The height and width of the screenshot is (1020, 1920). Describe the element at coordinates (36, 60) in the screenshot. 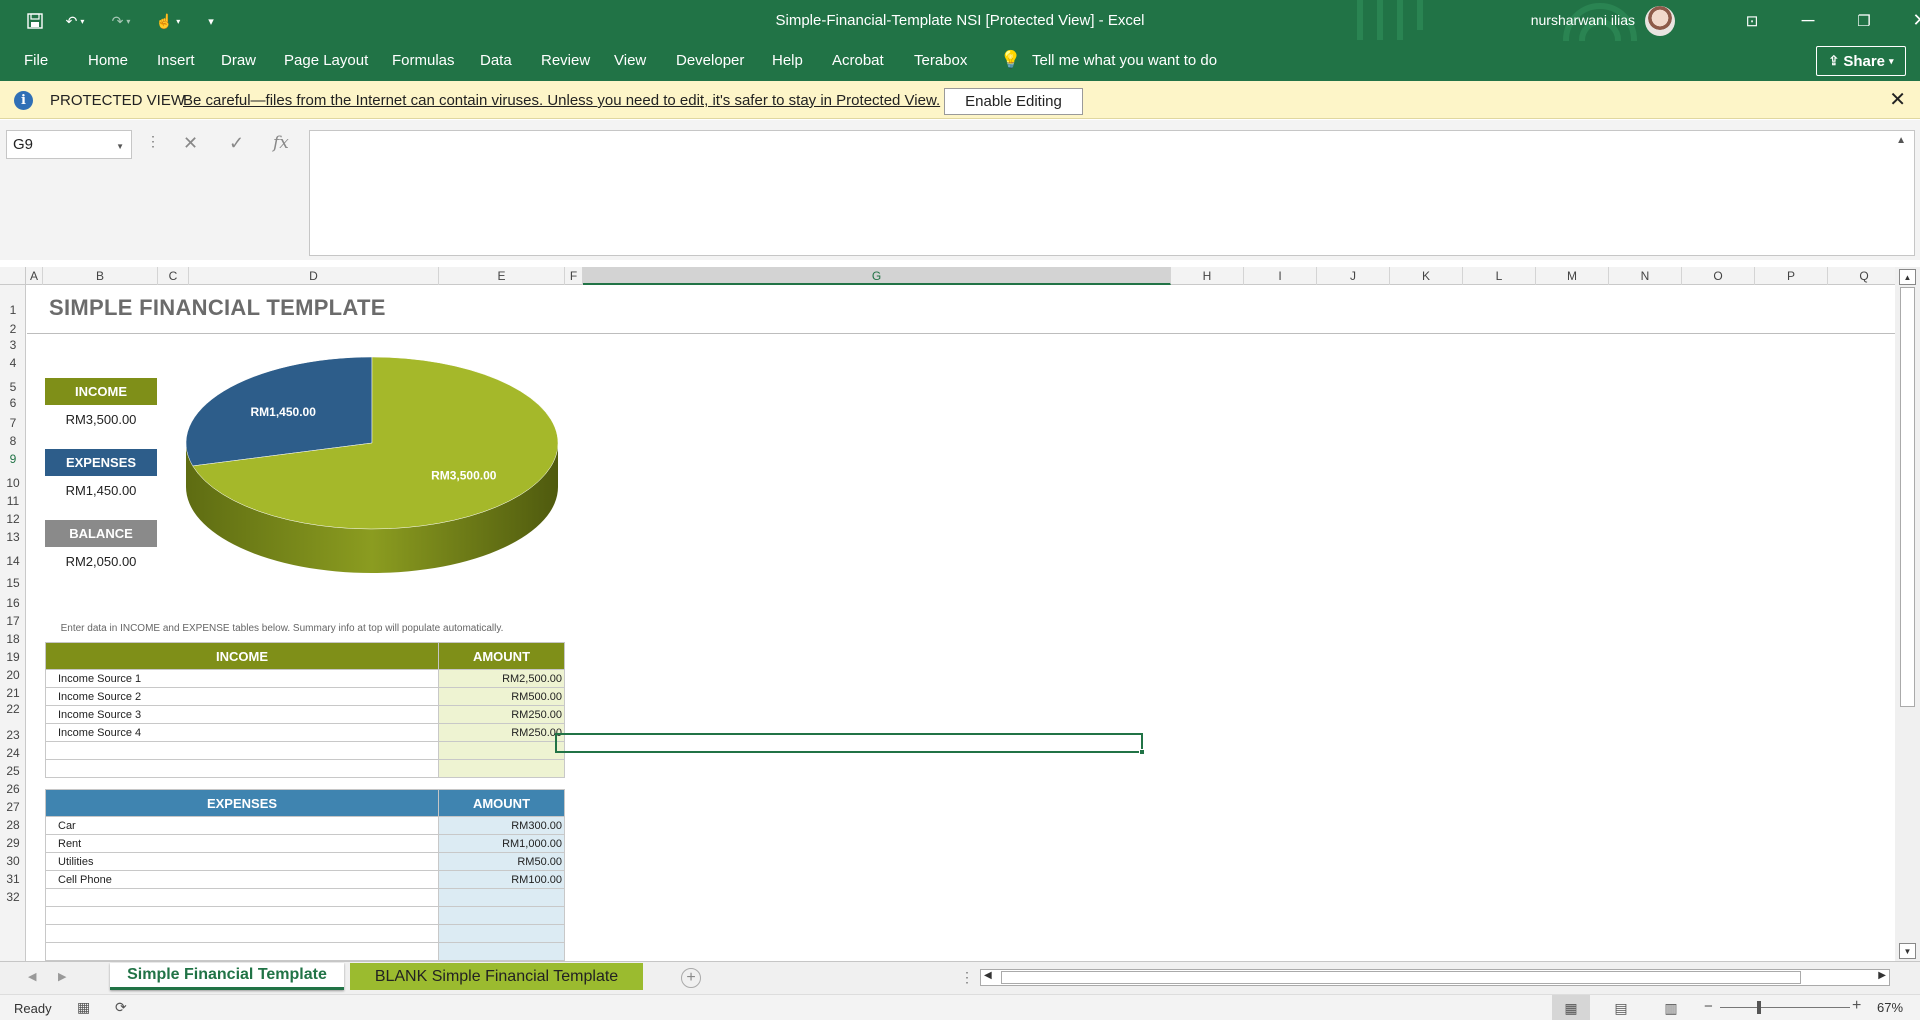

I see `tab-file: File` at that location.